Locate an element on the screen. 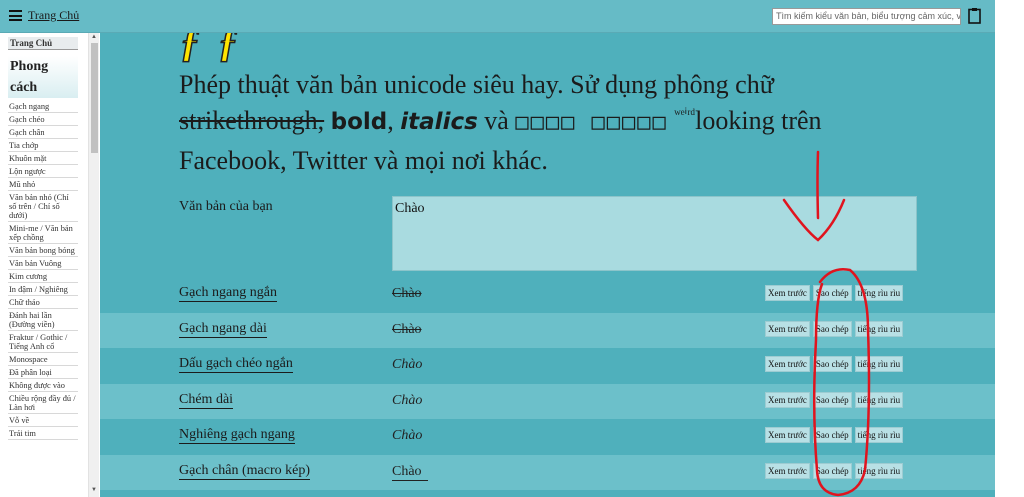 This screenshot has width=1024, height=497. sidebar-home-link: Trang Chủ is located at coordinates (43, 43).